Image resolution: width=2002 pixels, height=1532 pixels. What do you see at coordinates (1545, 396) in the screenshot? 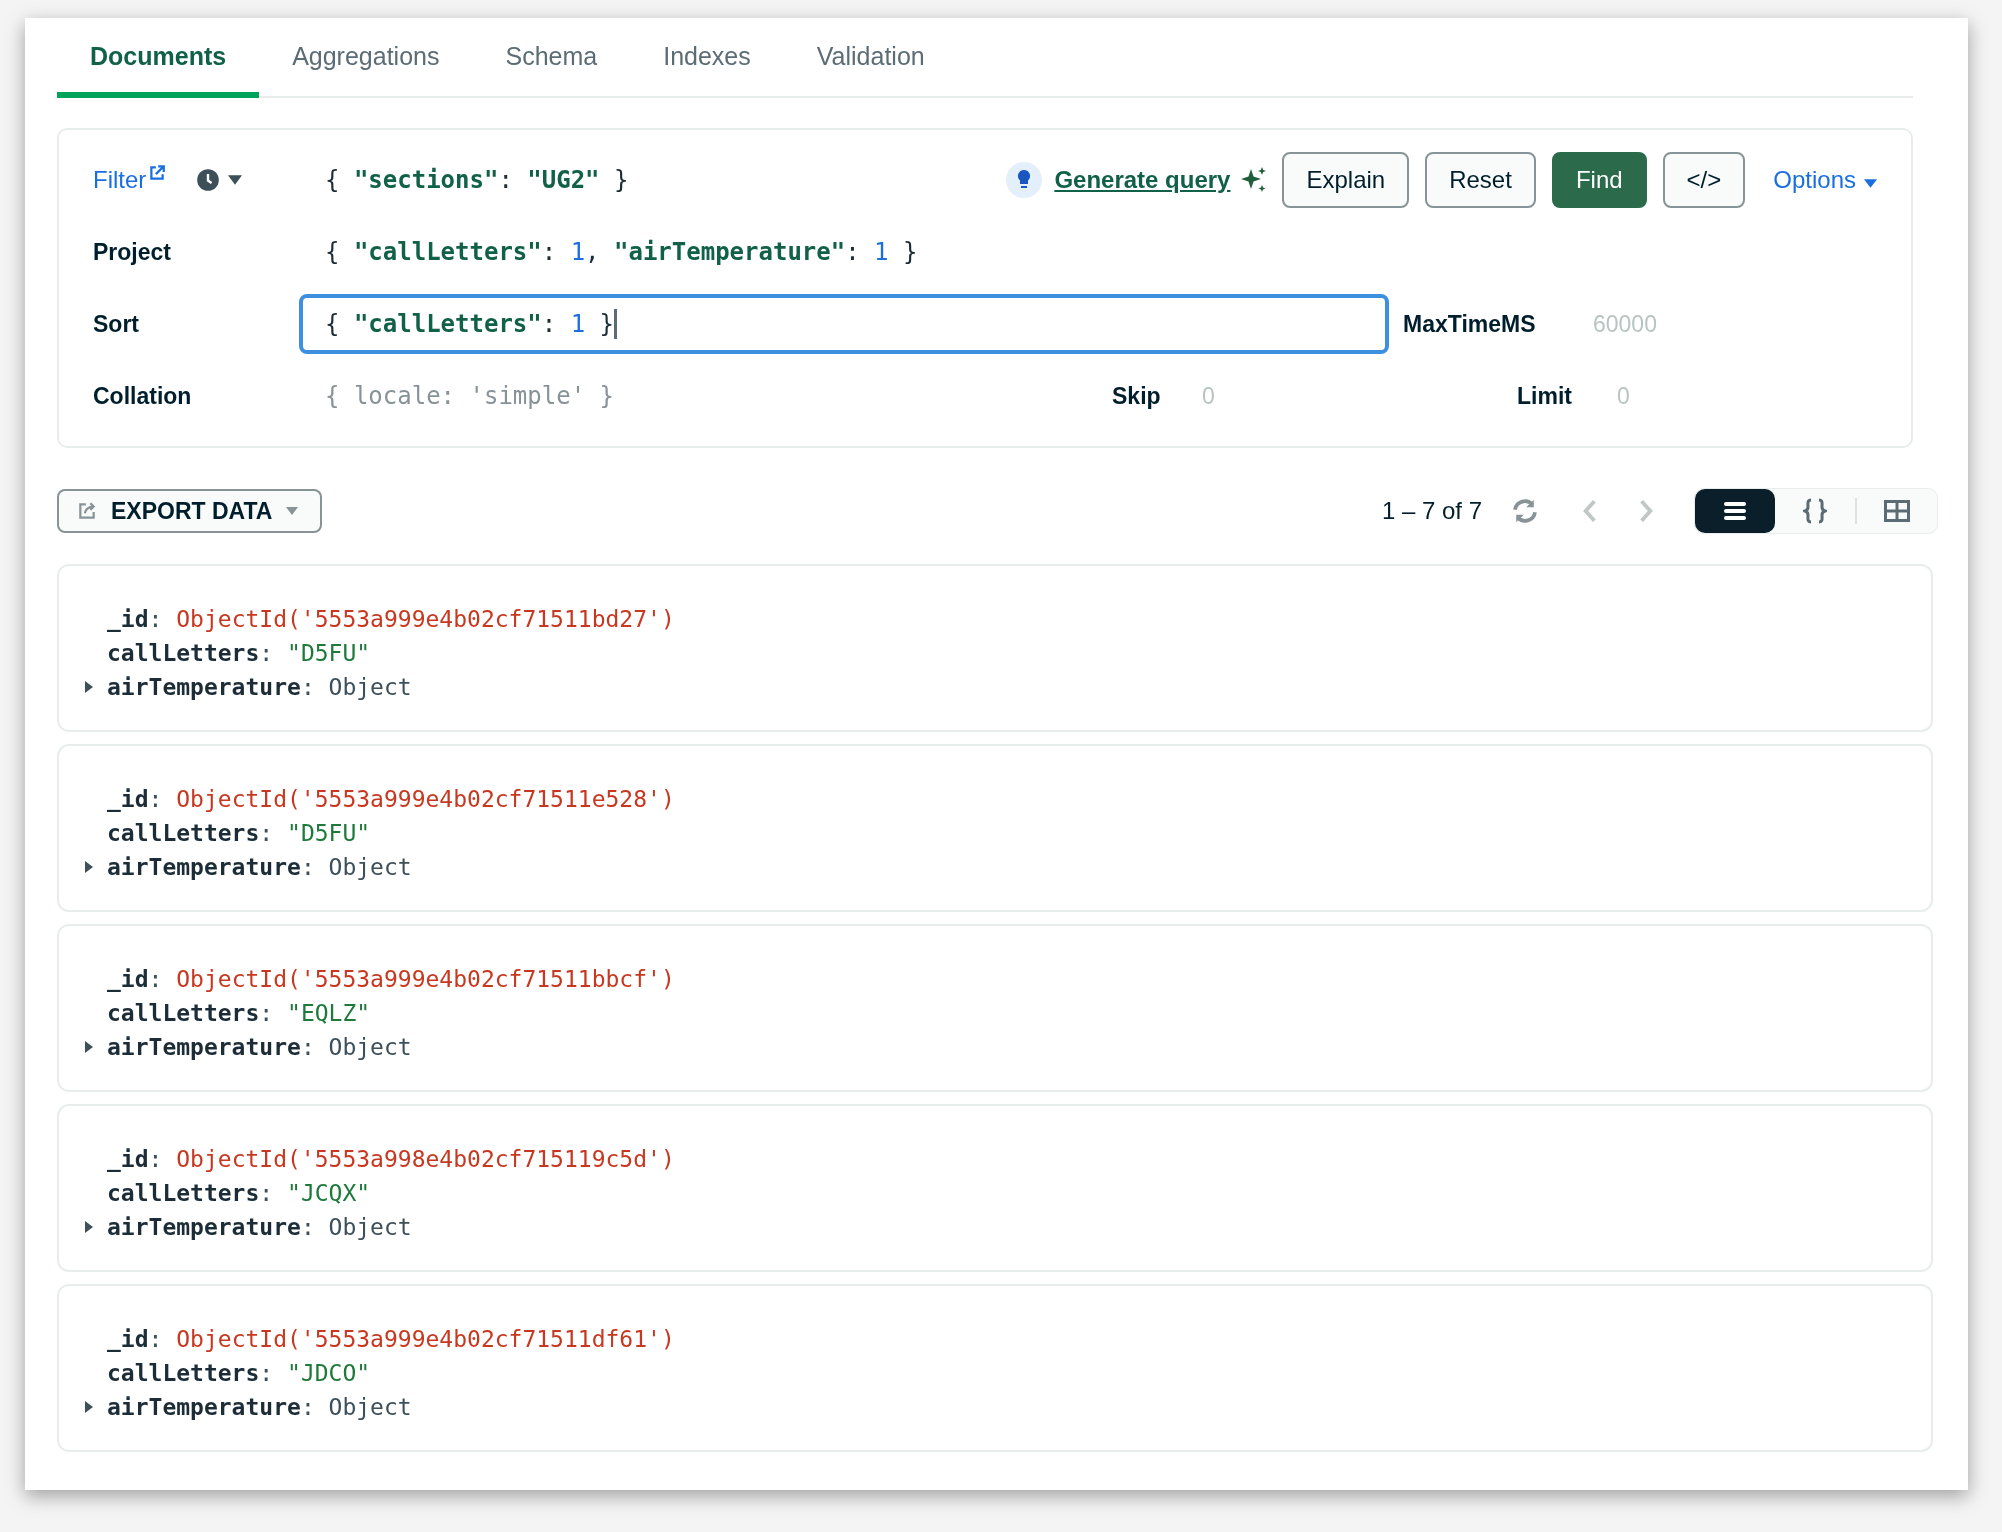
I see `limit-label: Limit` at bounding box center [1545, 396].